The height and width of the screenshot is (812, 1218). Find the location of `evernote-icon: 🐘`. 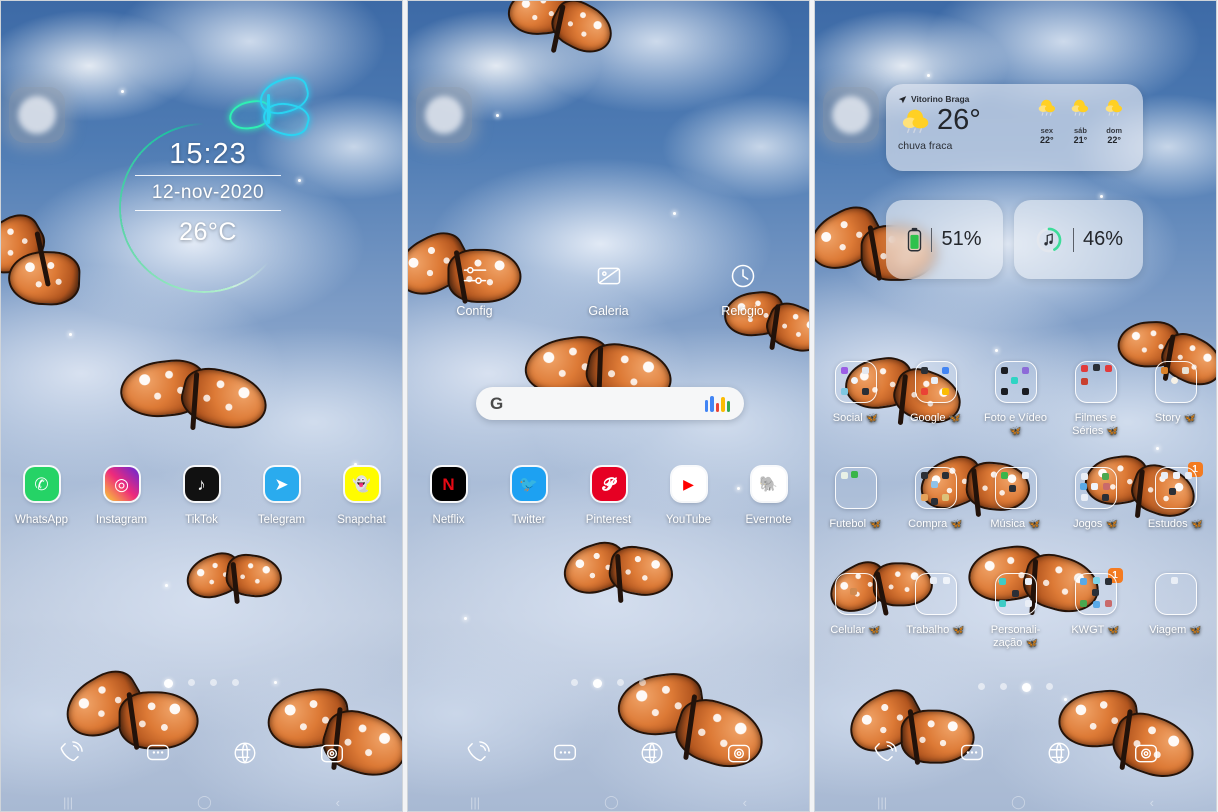

evernote-icon: 🐘 is located at coordinates (768, 484).